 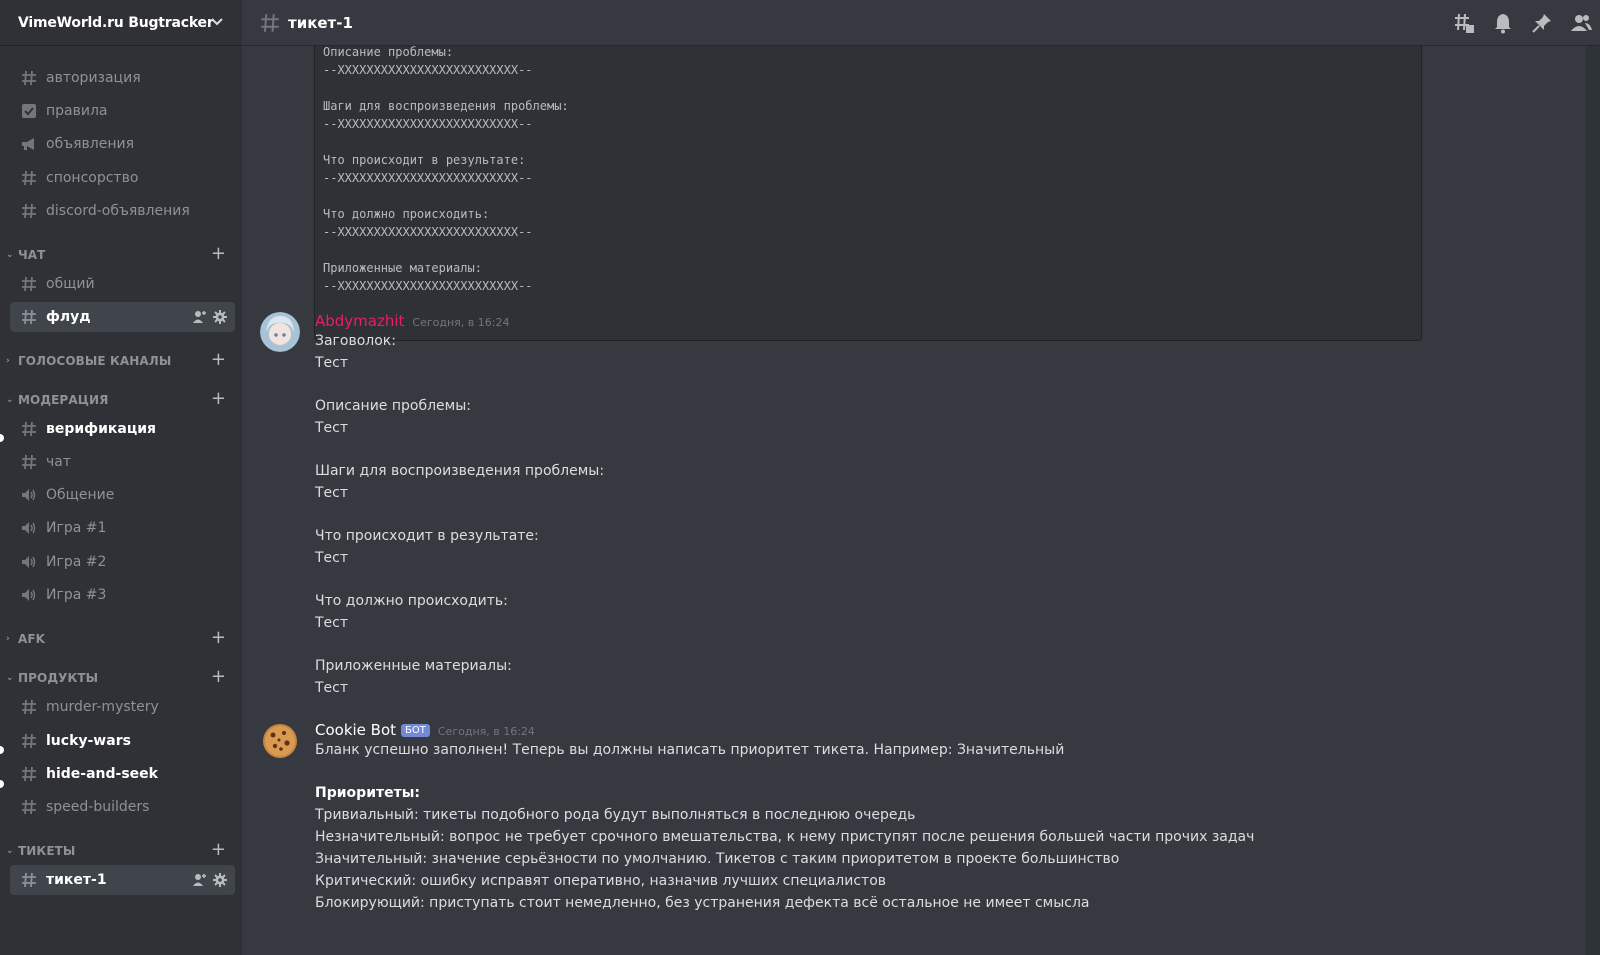 What do you see at coordinates (122, 880) in the screenshot?
I see `channel-tiket-1: тикет-1` at bounding box center [122, 880].